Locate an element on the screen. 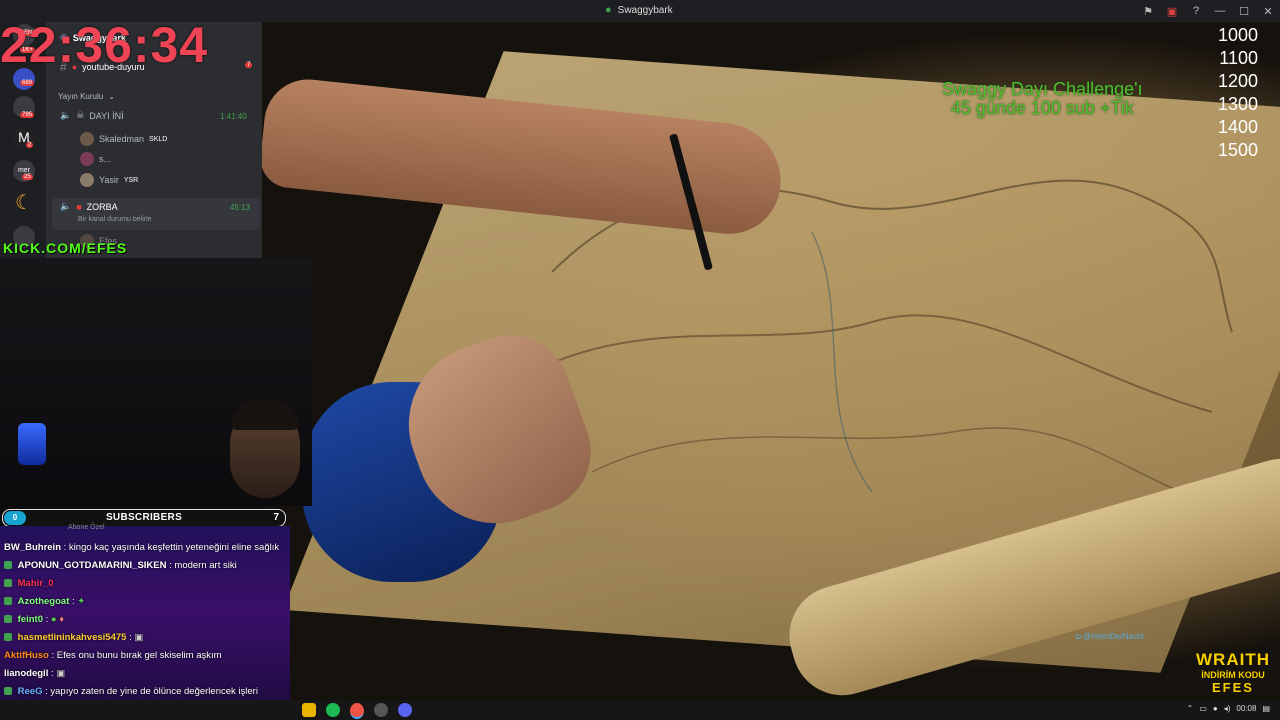  emote-icon: ♦ is located at coordinates (62, 619).